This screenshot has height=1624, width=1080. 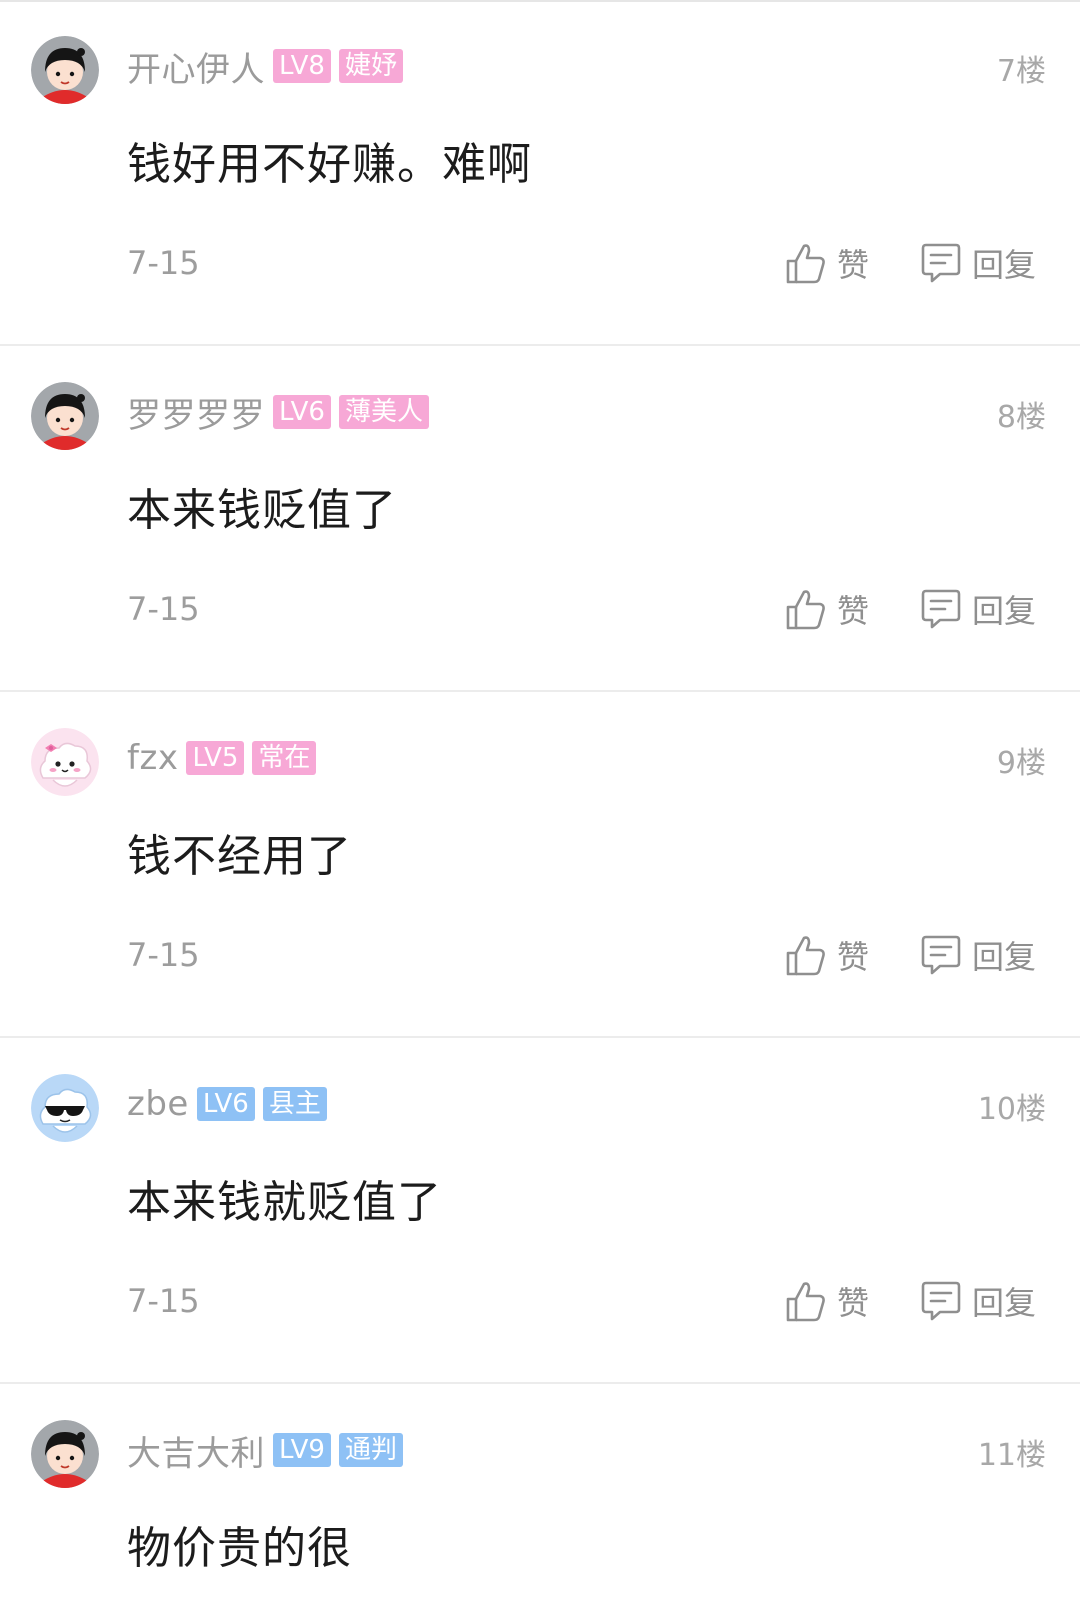 I want to click on title-badge: 常在, so click(x=284, y=758).